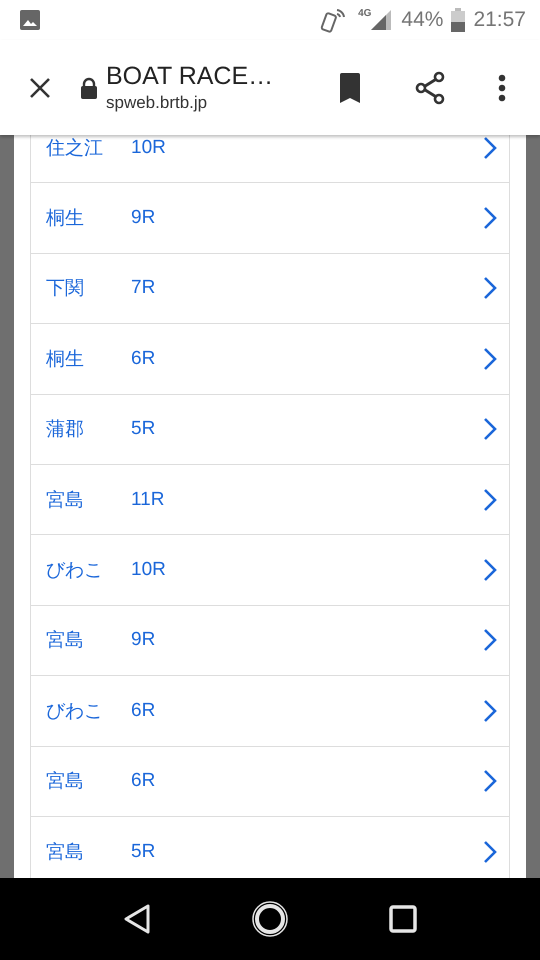 The height and width of the screenshot is (960, 540). I want to click on clock-time: 21:57, so click(499, 20).